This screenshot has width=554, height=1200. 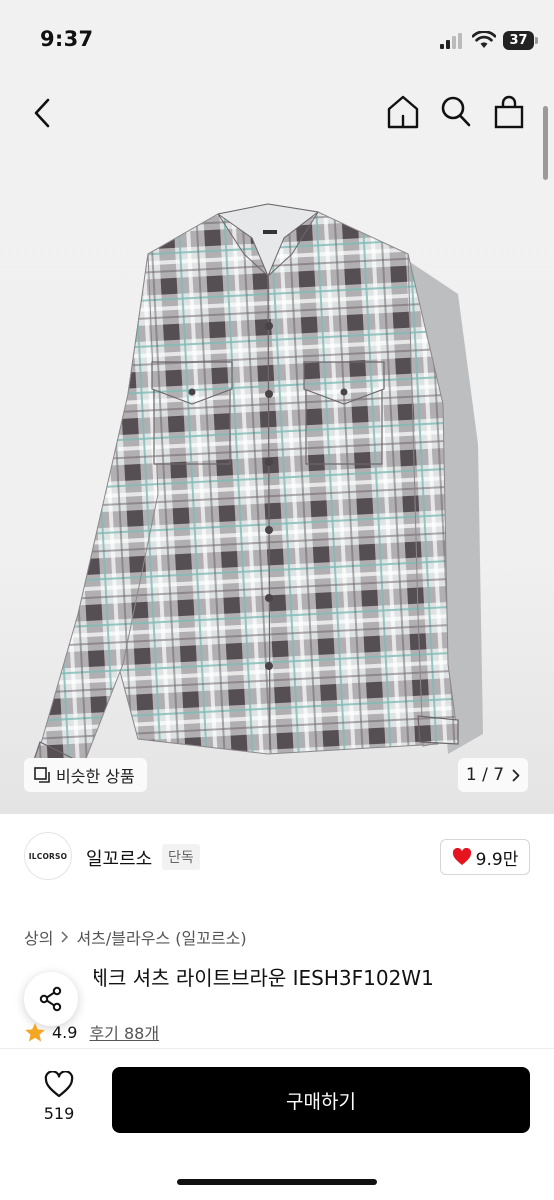 I want to click on share-button, so click(x=51, y=999).